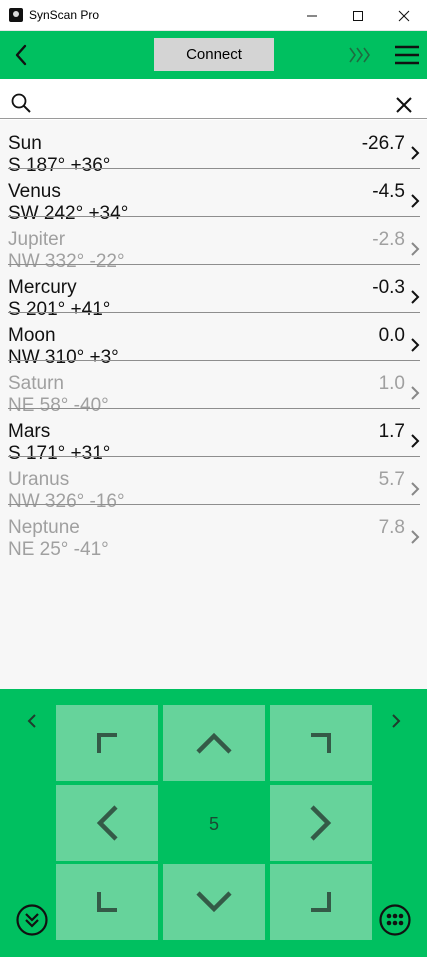 The image size is (427, 957). I want to click on object-position: NE 25° -41°, so click(58, 549).